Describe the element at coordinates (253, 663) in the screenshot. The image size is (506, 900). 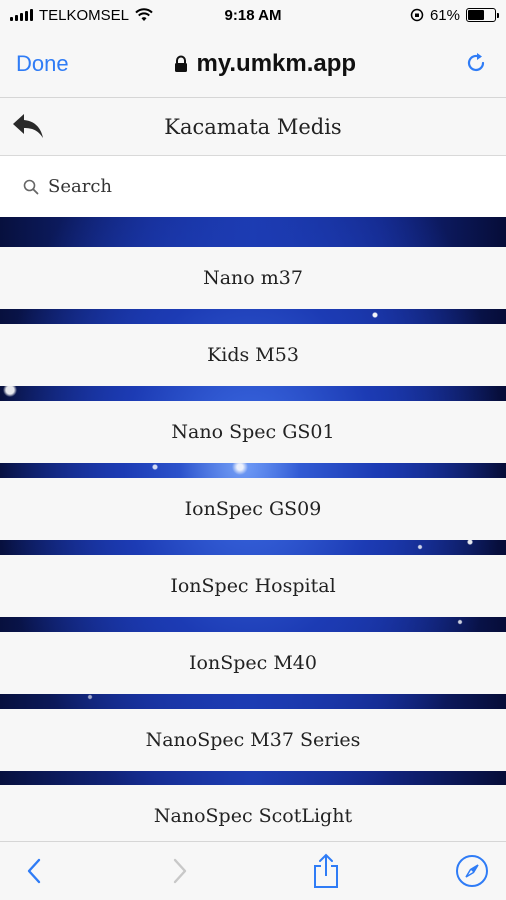
I see `list-item: IonSpec M40` at that location.